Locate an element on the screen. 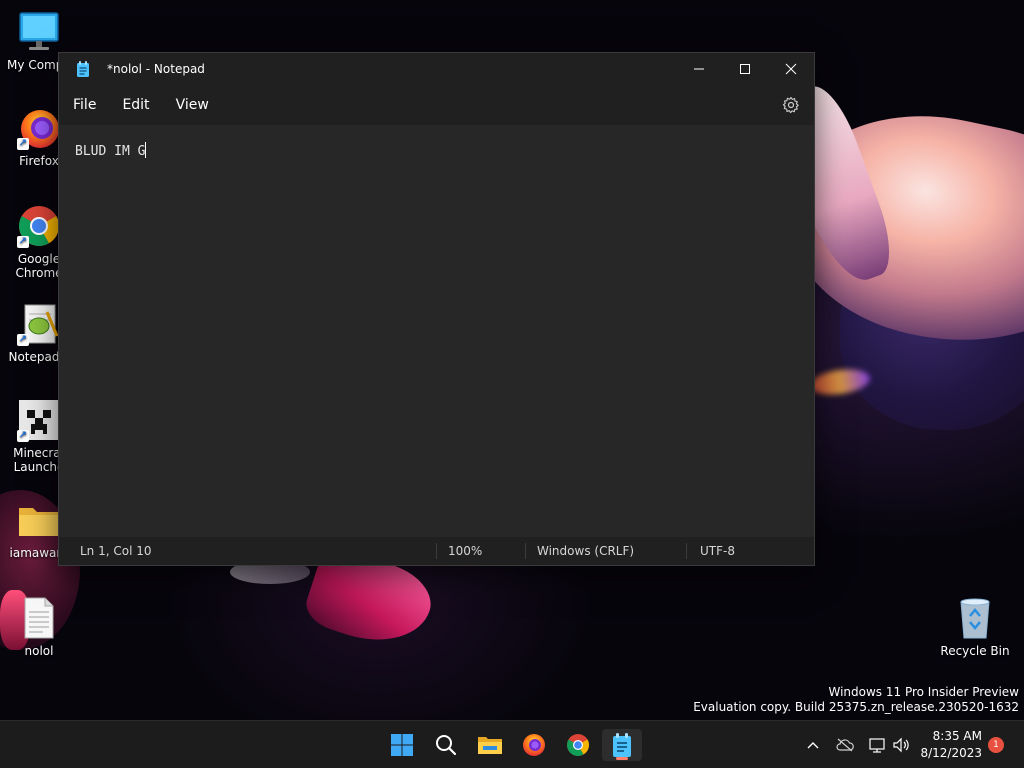 The height and width of the screenshot is (768, 1024). desktop-icon-label: nolol is located at coordinates (39, 651).